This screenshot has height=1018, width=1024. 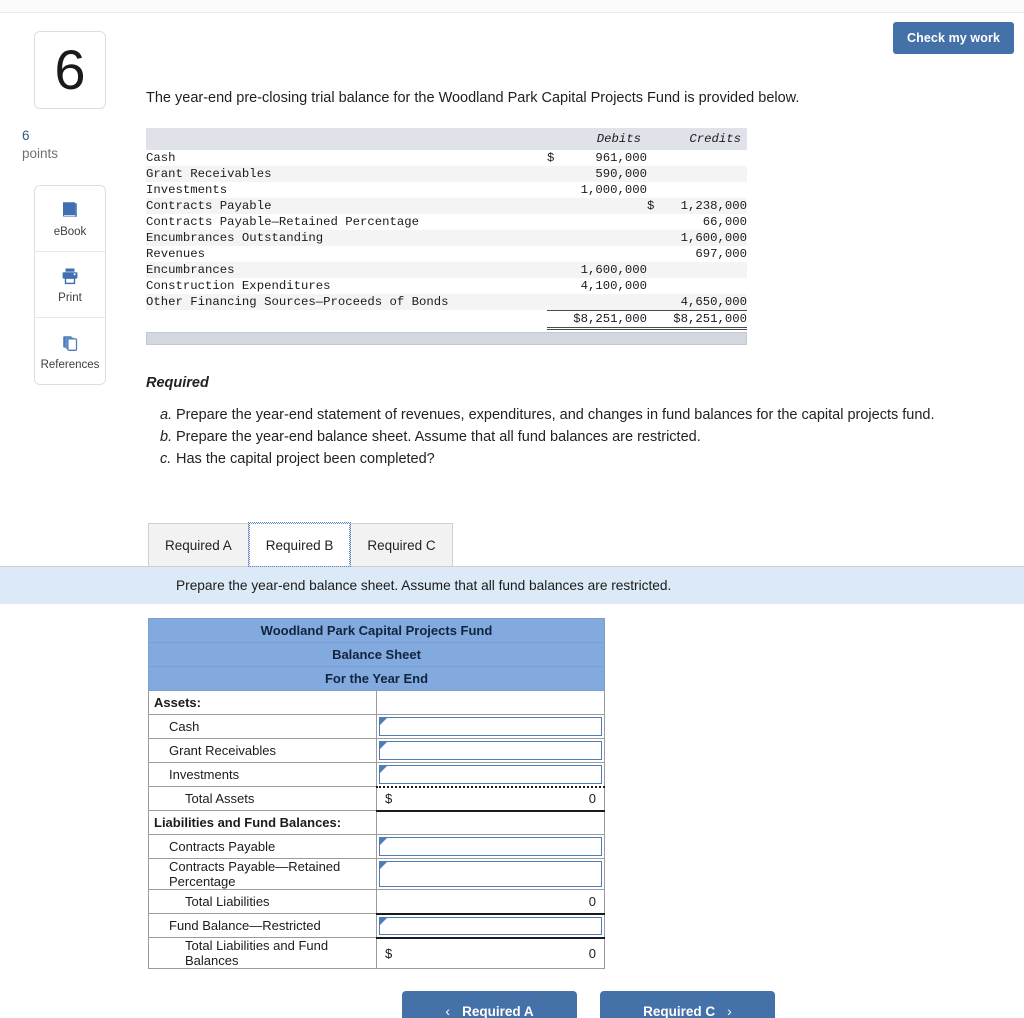 What do you see at coordinates (498, 1010) in the screenshot?
I see `prev-required-label: Required A` at bounding box center [498, 1010].